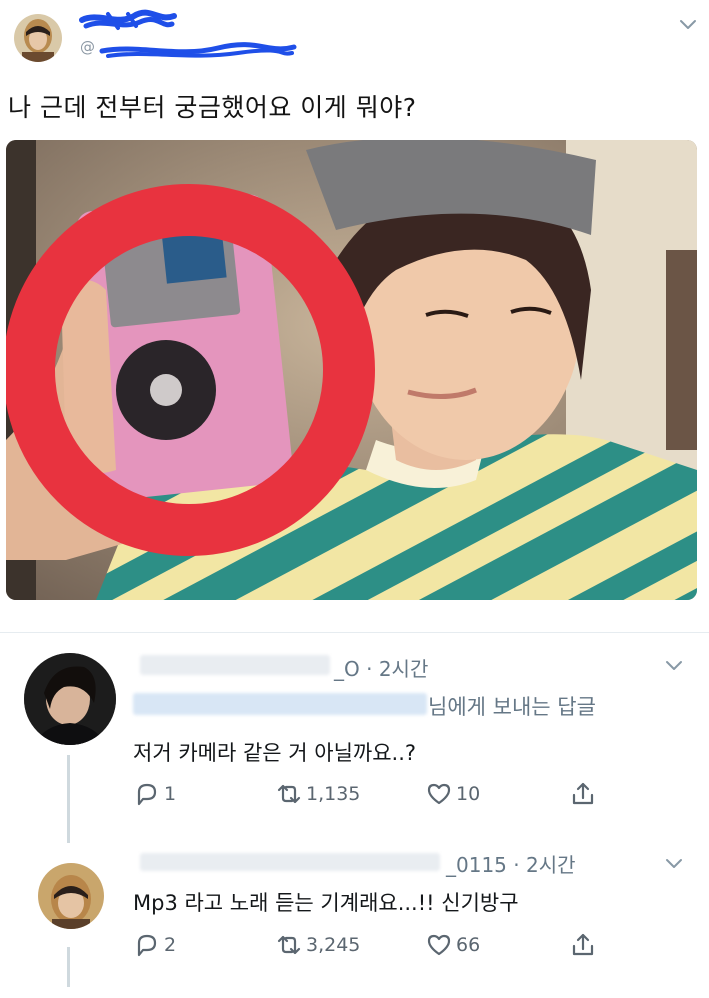  I want to click on retweet-button: 3,245, so click(317, 945).